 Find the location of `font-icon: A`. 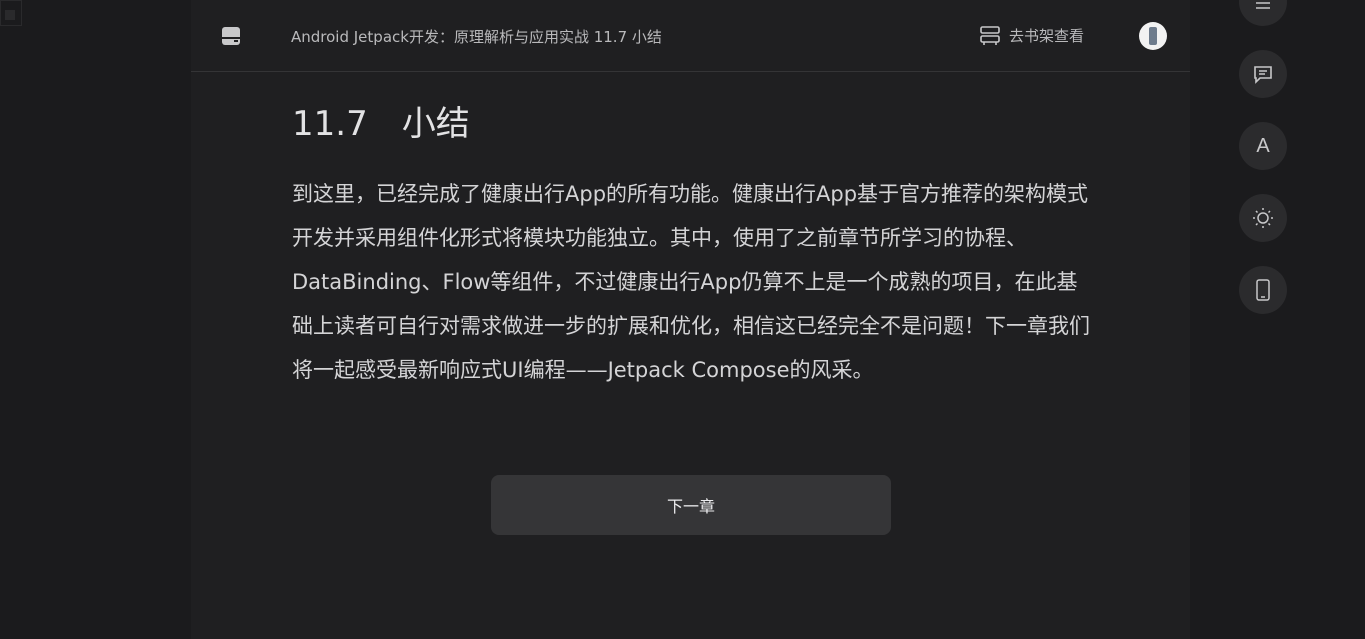

font-icon: A is located at coordinates (1263, 145).